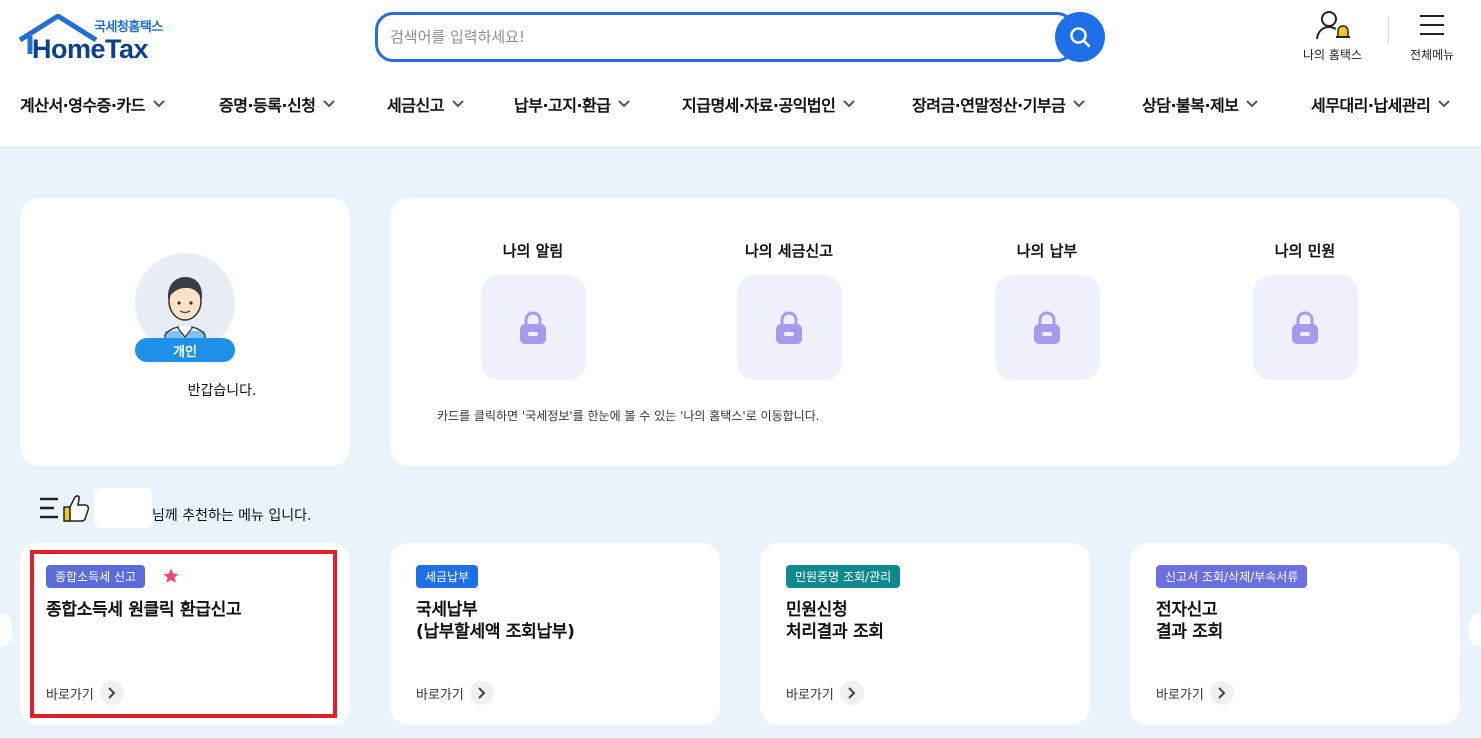 This screenshot has width=1481, height=738. Describe the element at coordinates (128, 27) in the screenshot. I see `logo-subtitle: 국세청홈택스` at that location.